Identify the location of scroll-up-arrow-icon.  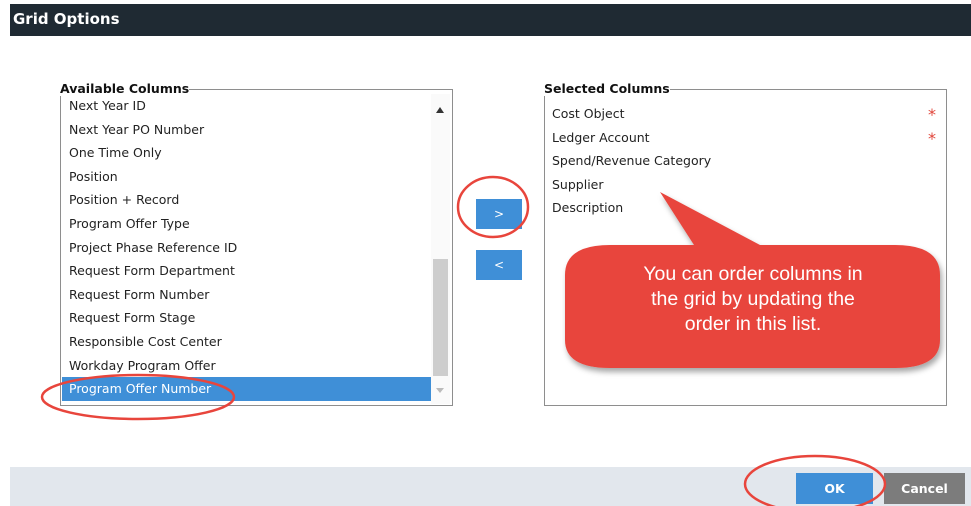
(440, 110).